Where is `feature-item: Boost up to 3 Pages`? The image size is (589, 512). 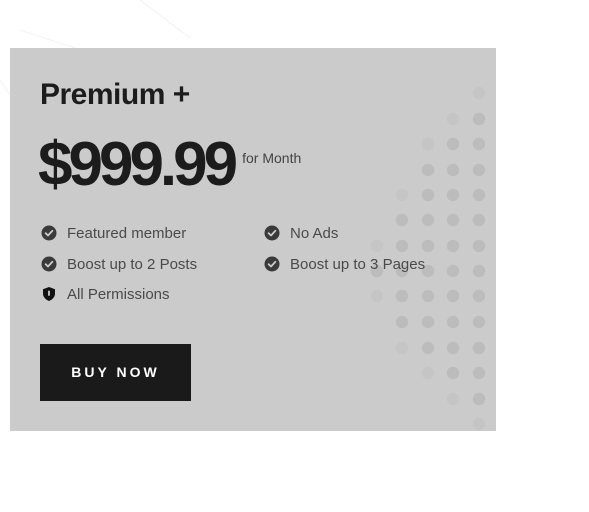
feature-item: Boost up to 3 Pages is located at coordinates (344, 264).